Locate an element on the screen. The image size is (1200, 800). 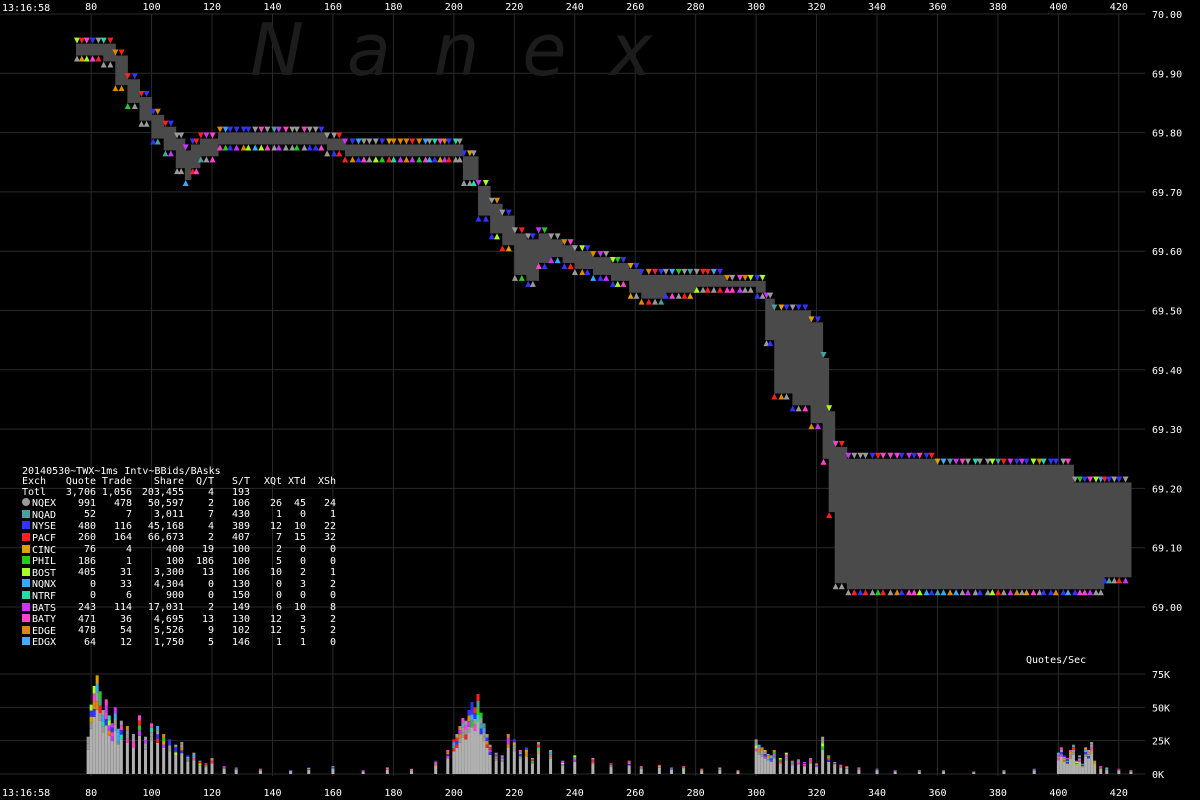
stats-cell-xtd is located at coordinates (294, 493).